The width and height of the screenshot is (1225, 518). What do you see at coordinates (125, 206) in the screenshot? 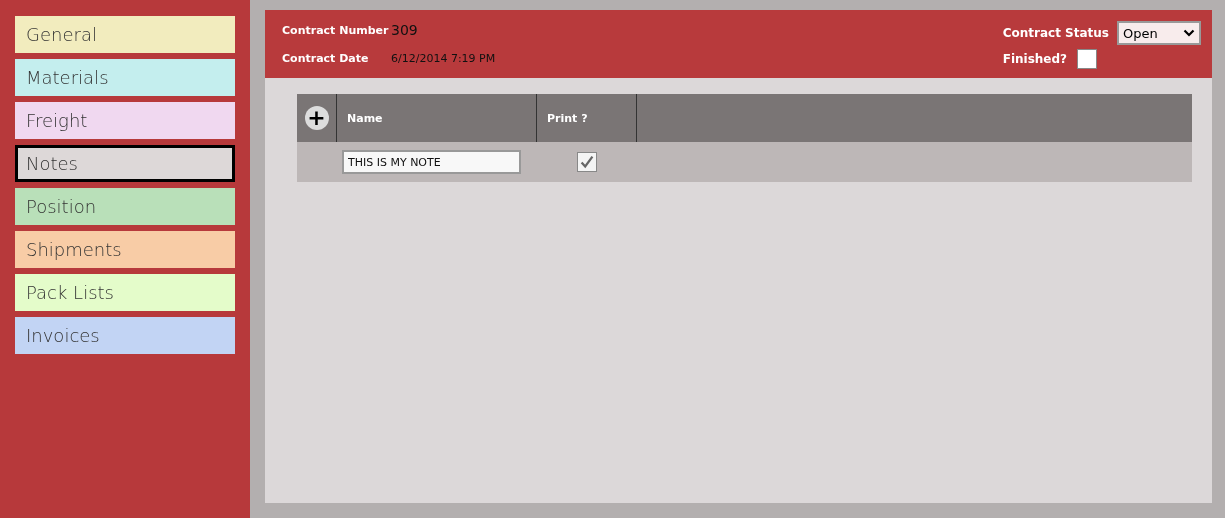
I see `nav-tab: Position` at bounding box center [125, 206].